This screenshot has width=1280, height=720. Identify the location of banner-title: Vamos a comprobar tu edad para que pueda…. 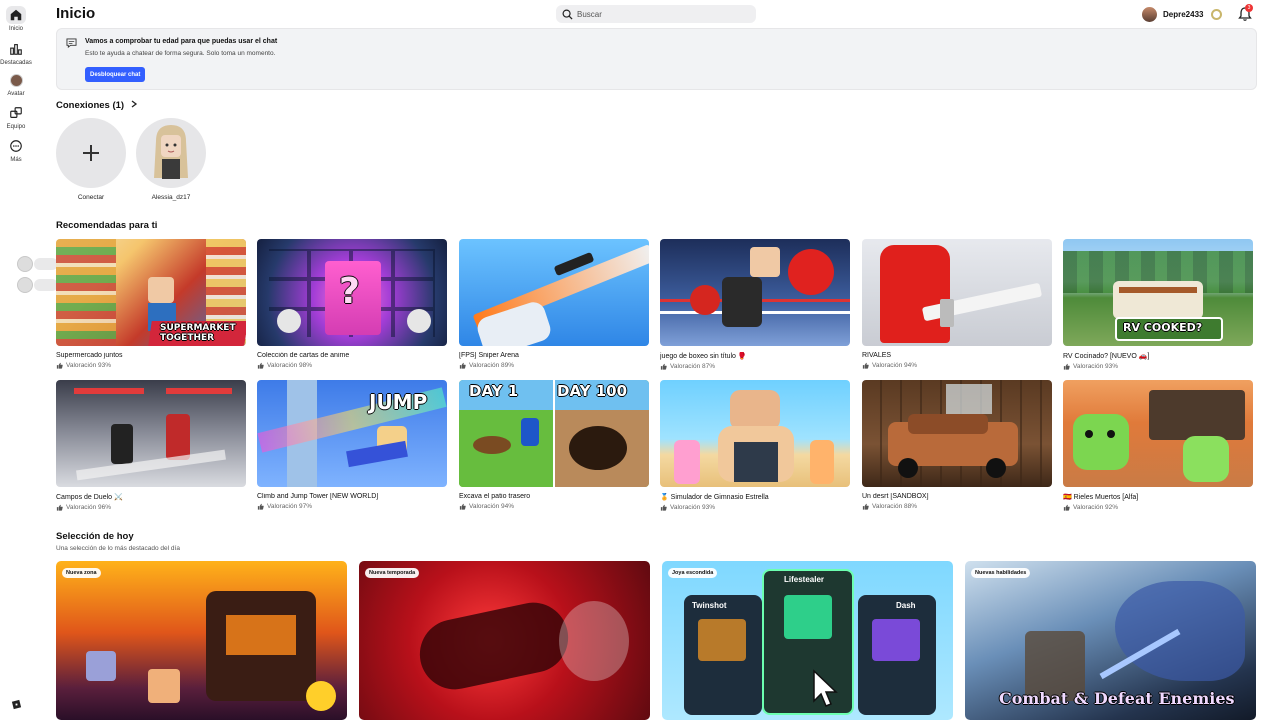
(181, 41).